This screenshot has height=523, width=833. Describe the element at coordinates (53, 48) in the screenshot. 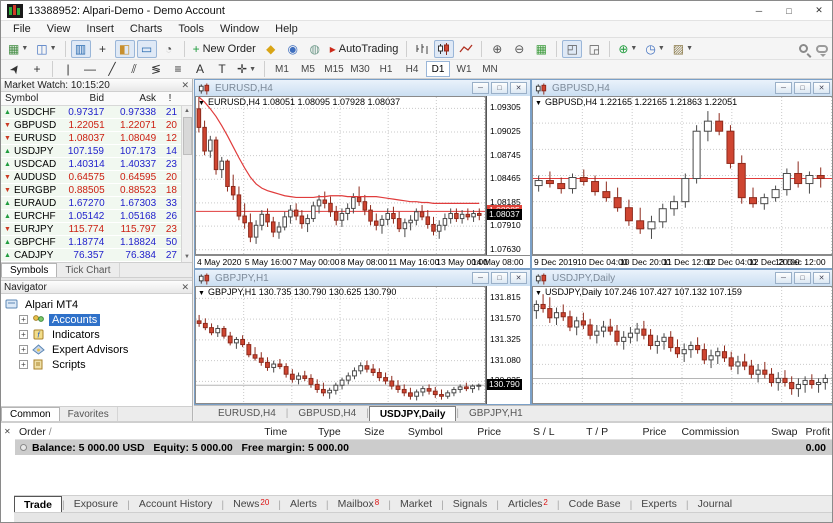

I see `profiles-button-dropdown-icon: ▼` at that location.